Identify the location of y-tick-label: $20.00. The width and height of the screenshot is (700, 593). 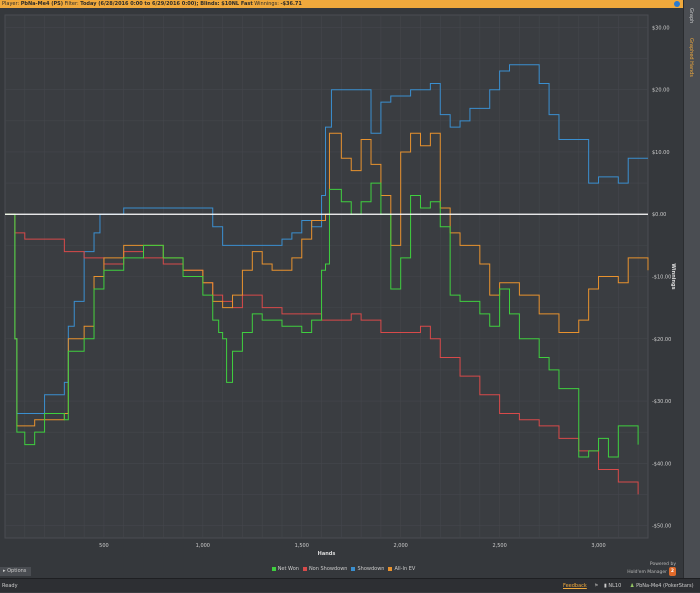
(661, 91).